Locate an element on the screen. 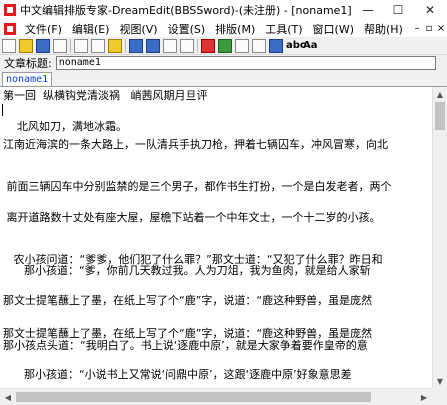  horizontal-scroll-thumb is located at coordinates (193, 397).